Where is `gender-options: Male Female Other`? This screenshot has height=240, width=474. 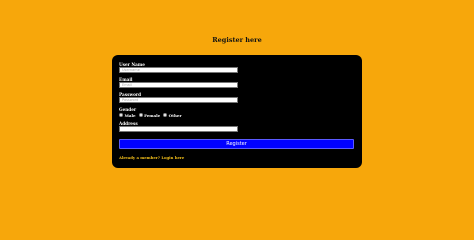
gender-options: Male Female Other is located at coordinates (152, 115).